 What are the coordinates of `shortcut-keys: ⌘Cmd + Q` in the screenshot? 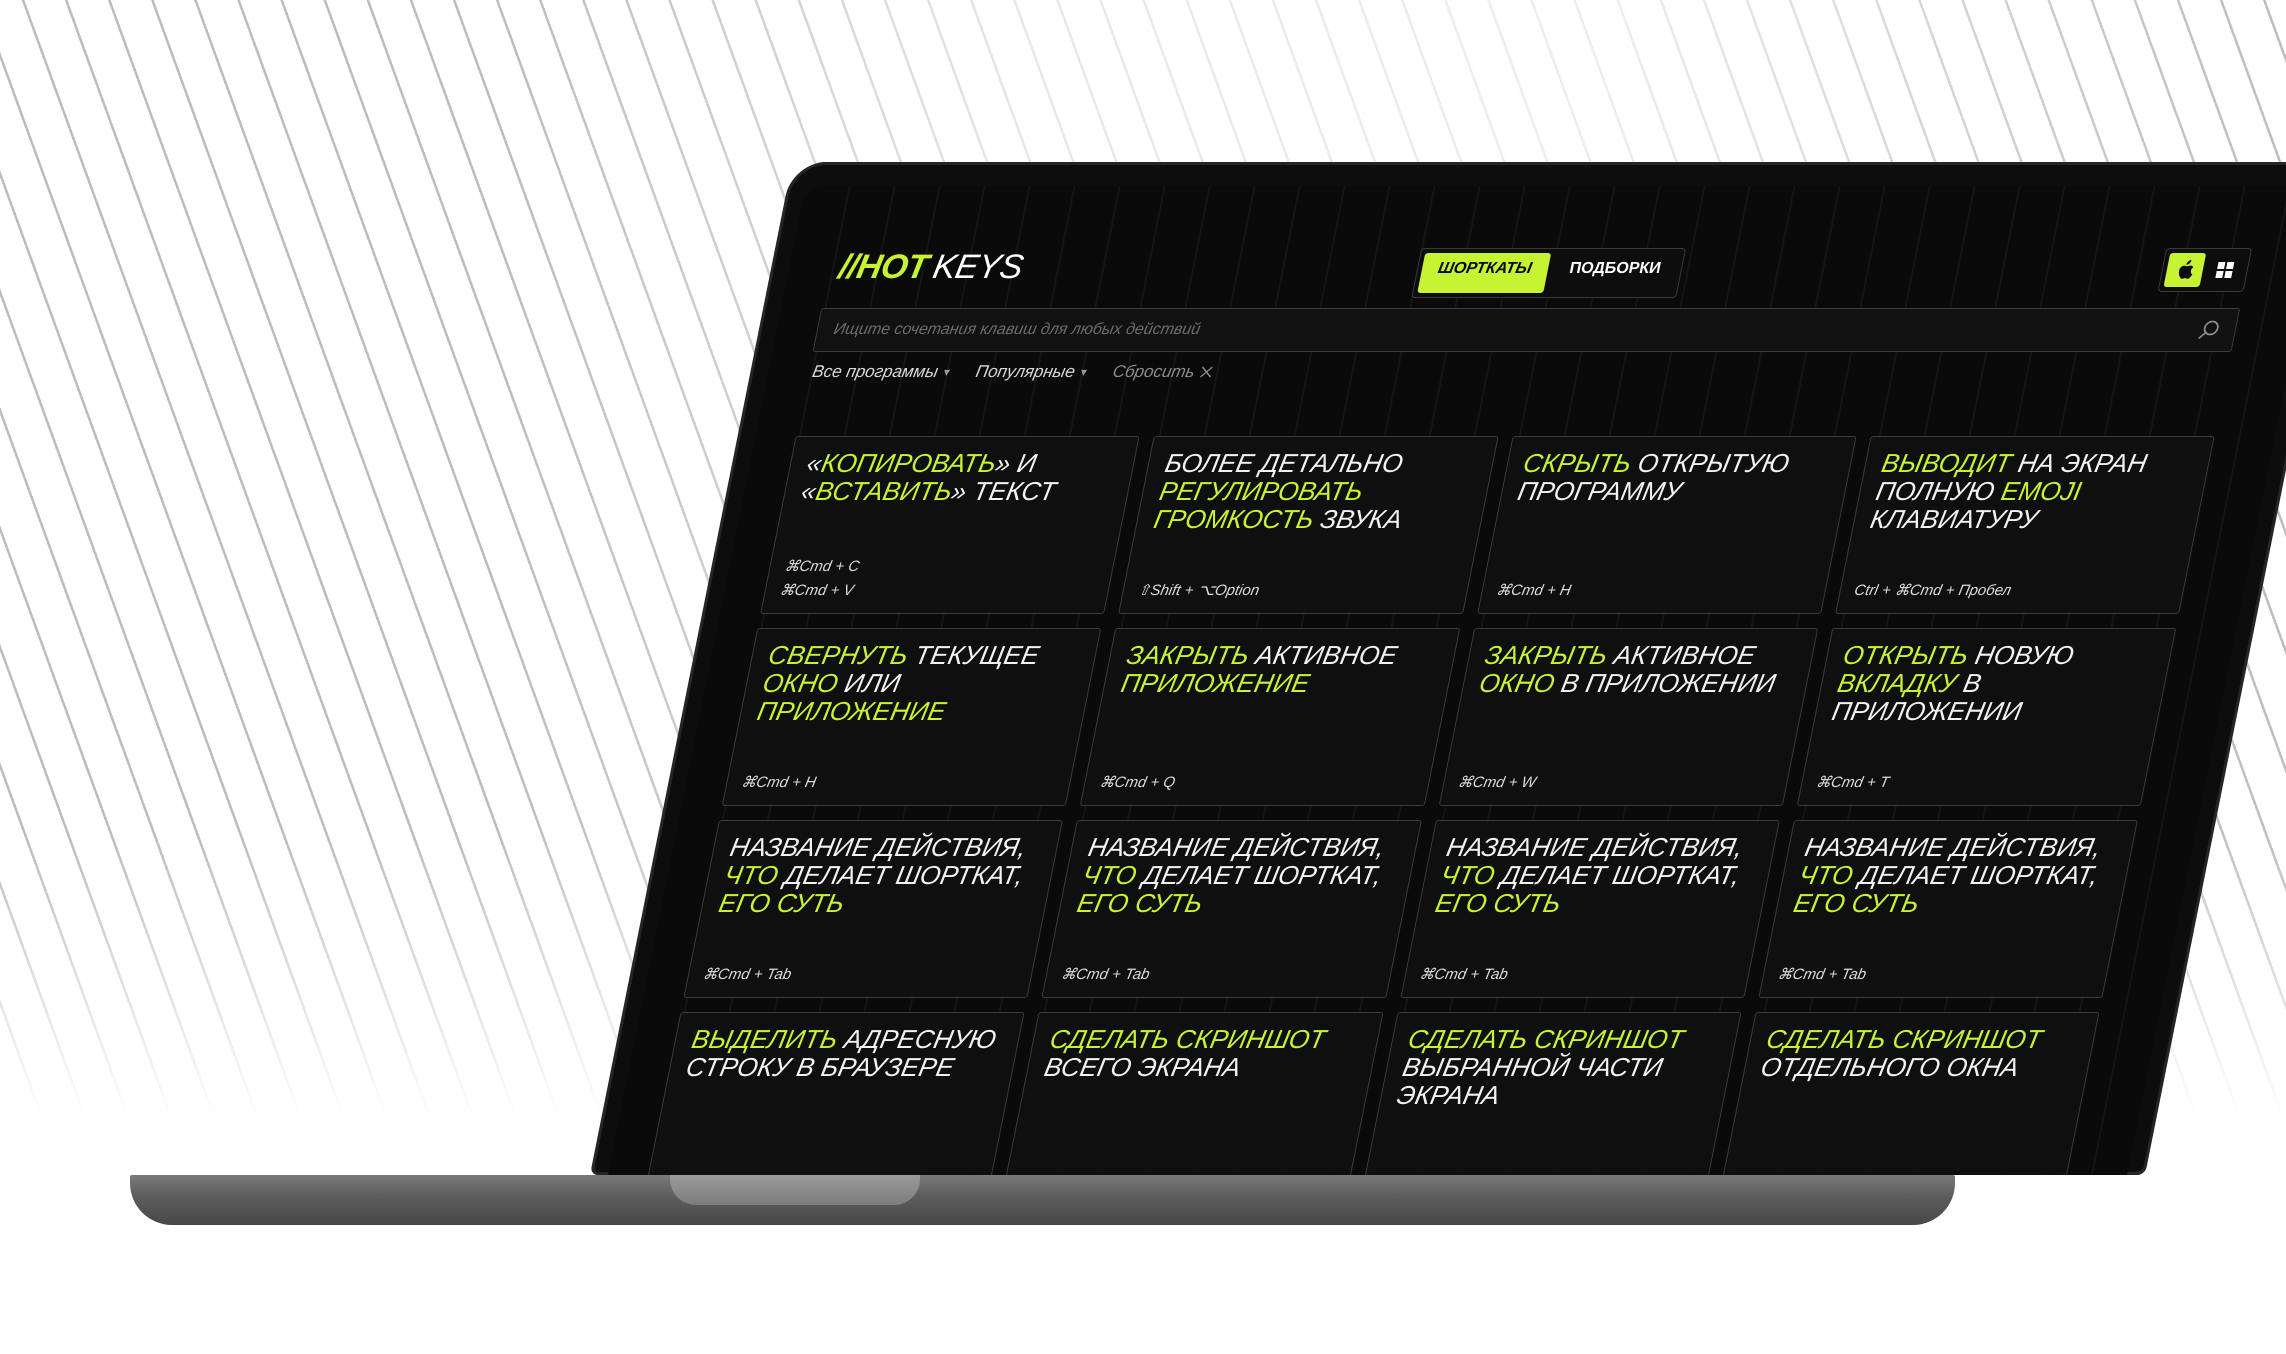 It's located at (1137, 783).